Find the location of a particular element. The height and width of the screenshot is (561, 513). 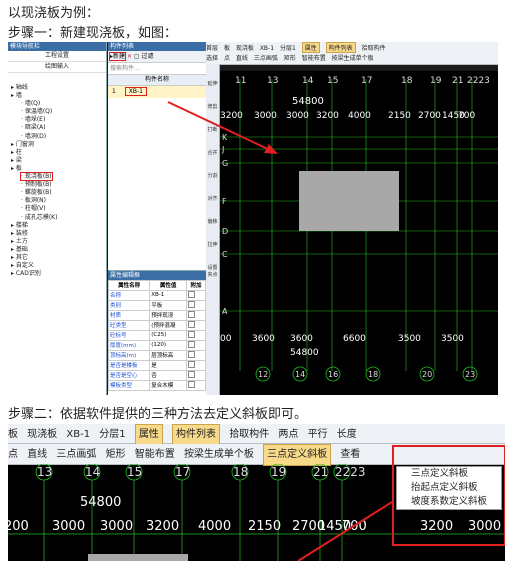

axis-label: 14 is located at coordinates (92, 472).